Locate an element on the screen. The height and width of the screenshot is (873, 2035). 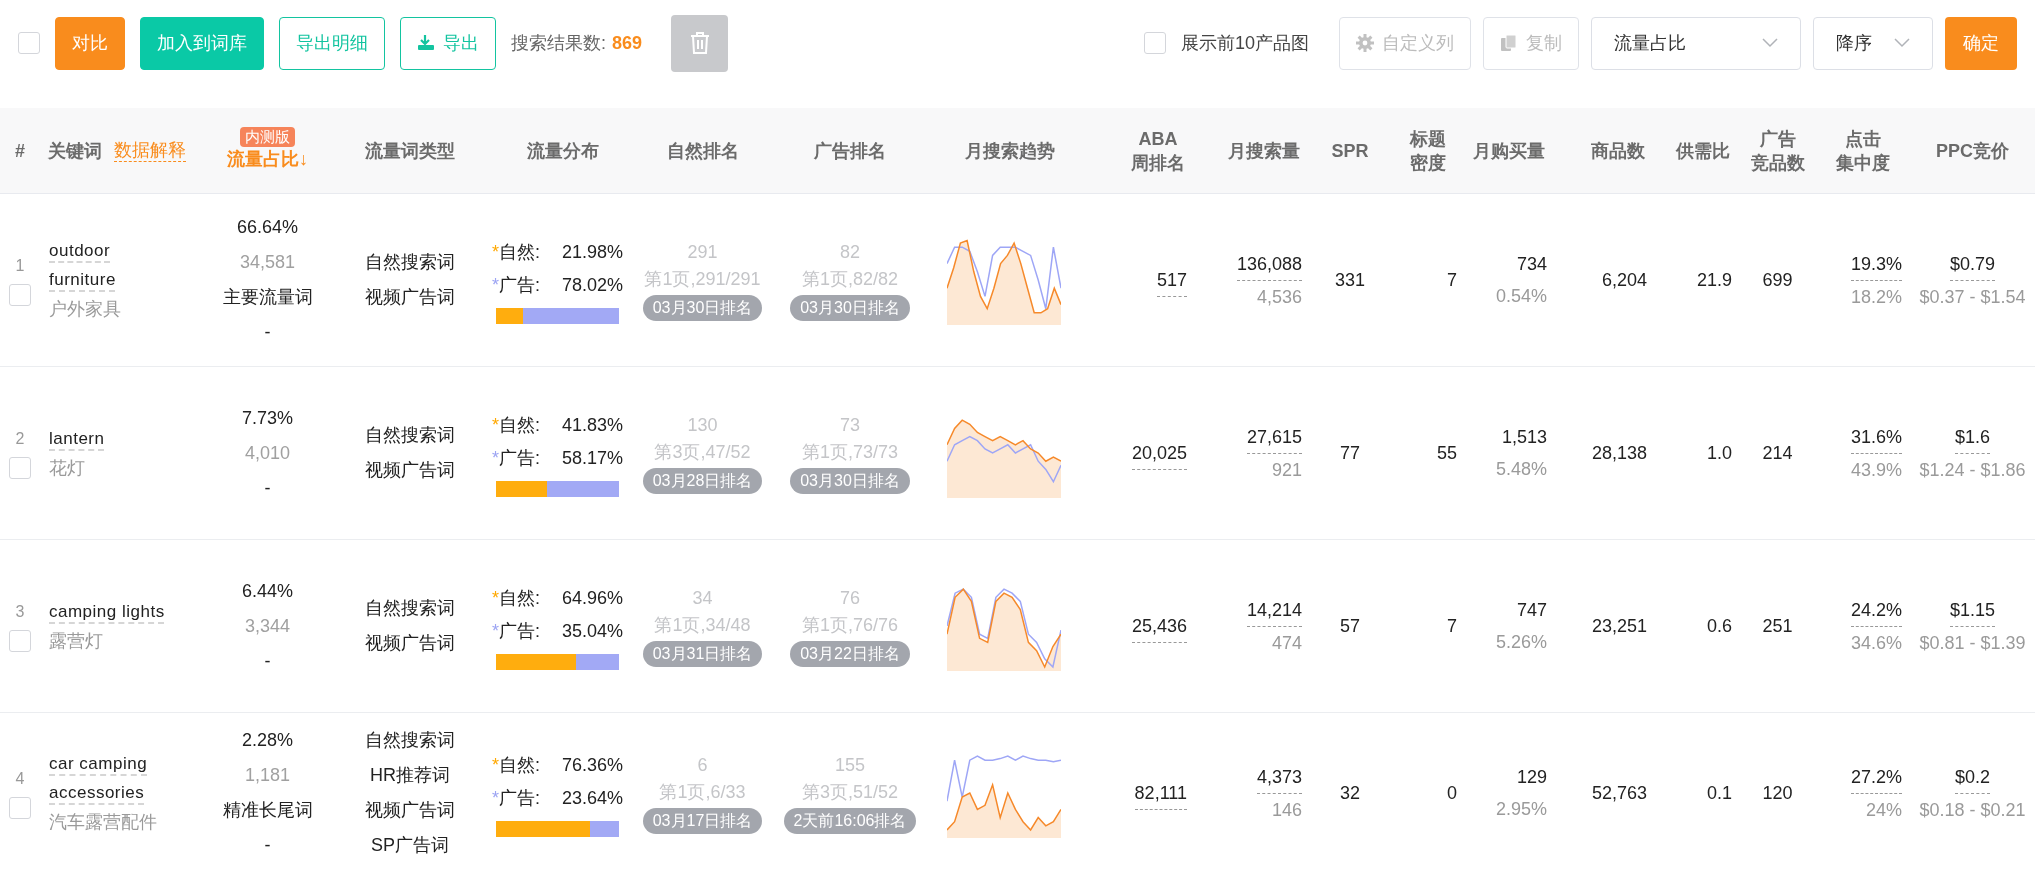
table-cell-text: 7.73% is located at coordinates (267, 418).